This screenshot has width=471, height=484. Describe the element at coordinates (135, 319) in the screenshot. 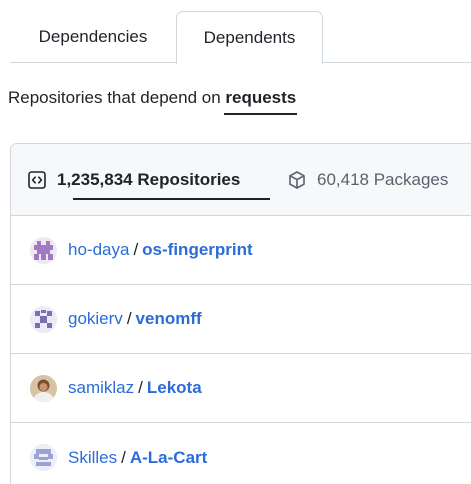

I see `dependent-repo-link: gokierv / venomff` at that location.